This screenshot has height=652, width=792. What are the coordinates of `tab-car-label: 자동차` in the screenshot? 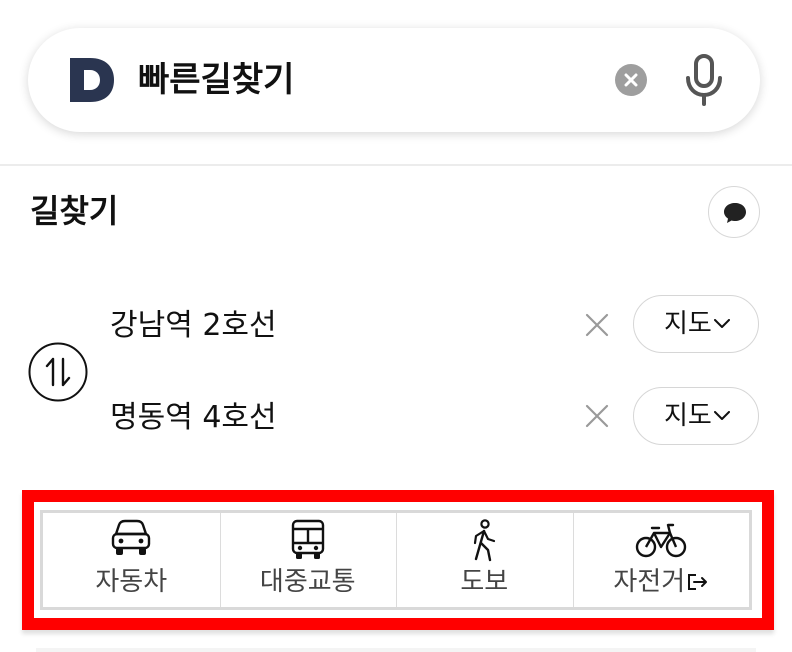 It's located at (131, 582).